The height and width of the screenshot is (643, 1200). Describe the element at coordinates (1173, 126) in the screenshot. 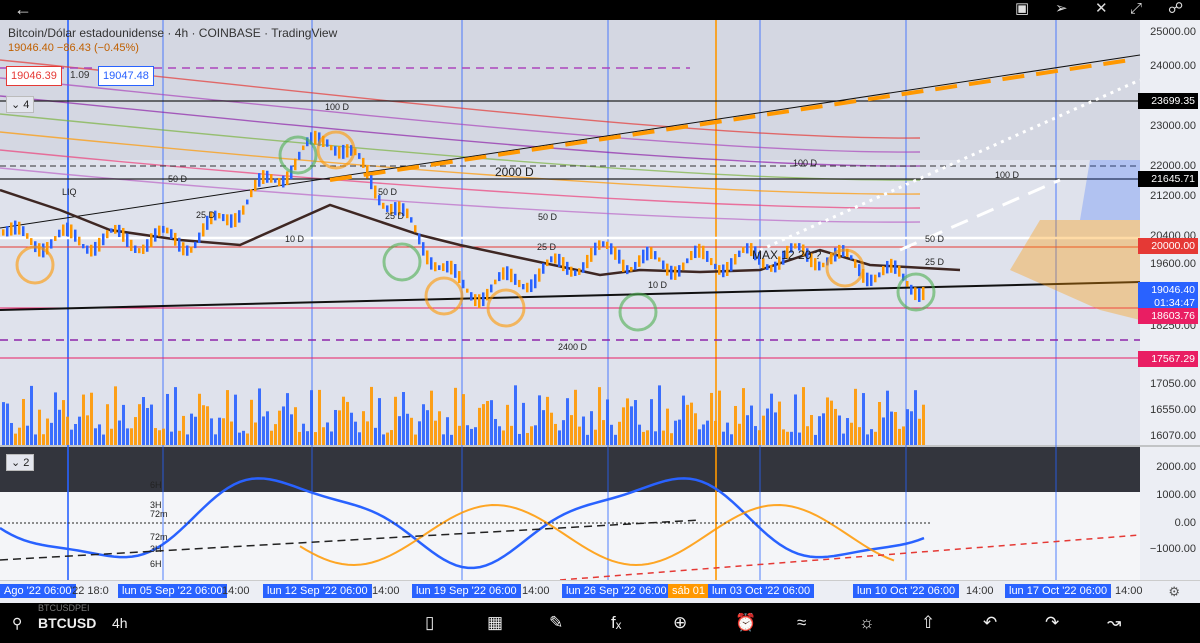

I see `price-axis-label: 23000.00` at that location.